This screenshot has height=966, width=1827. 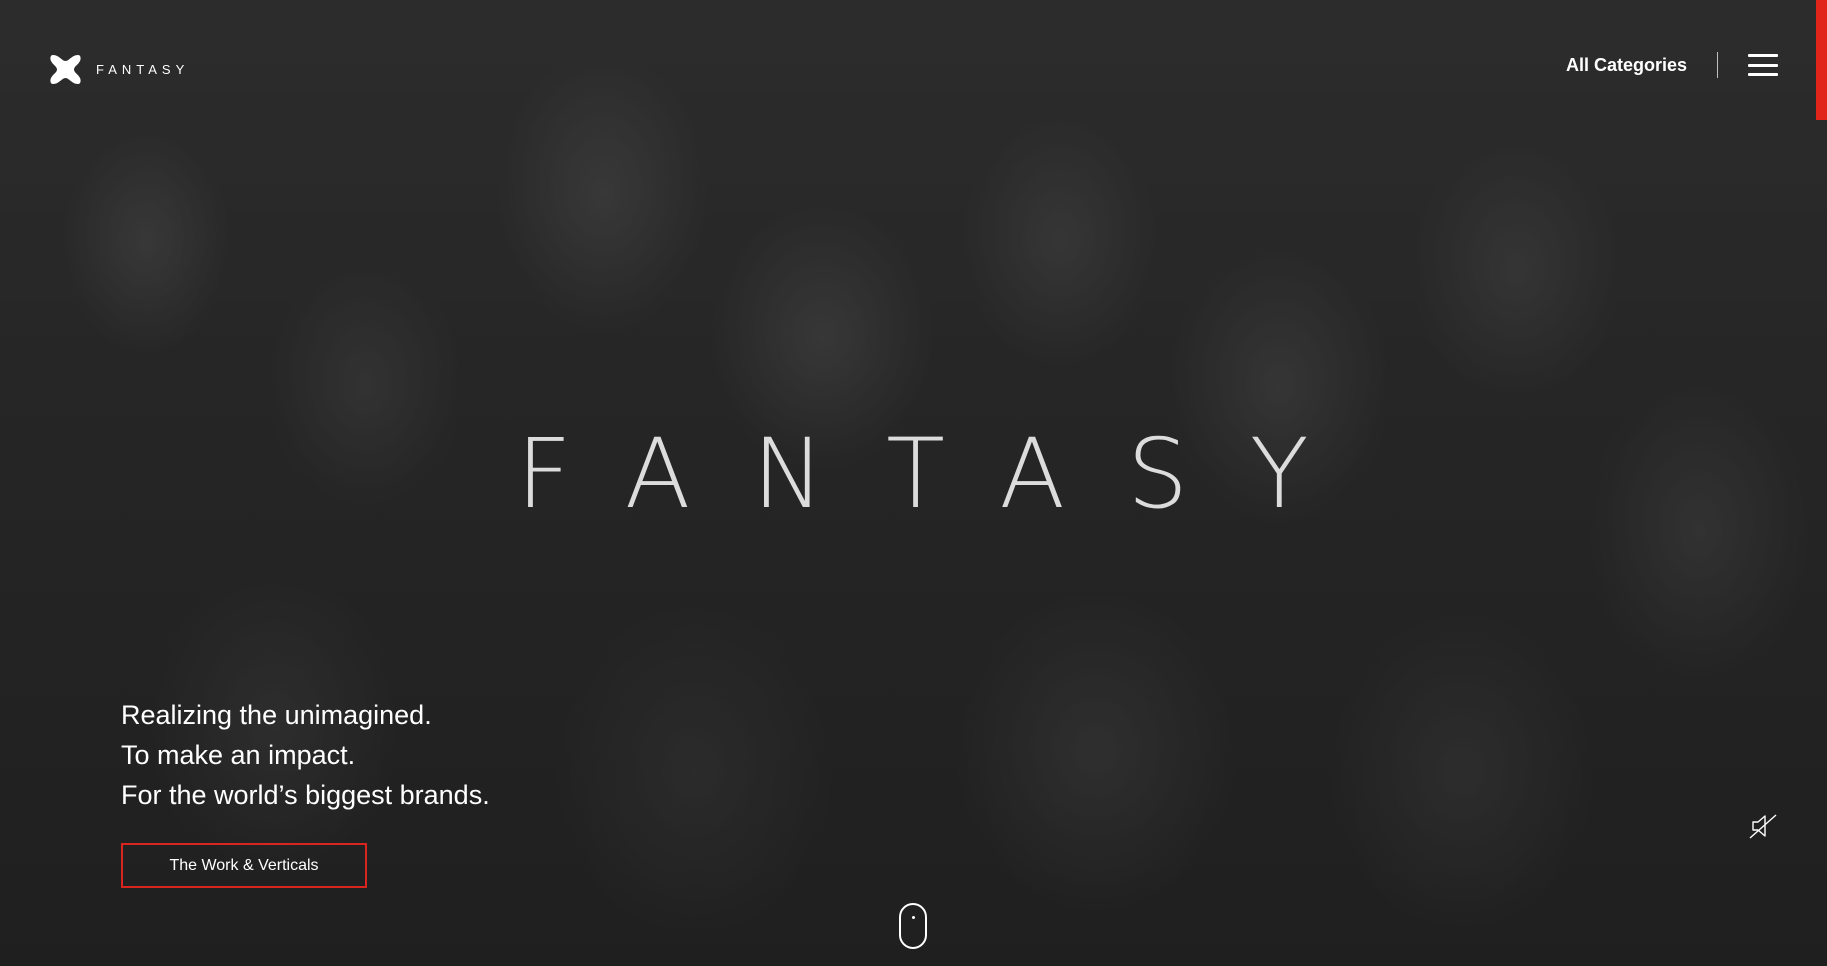 What do you see at coordinates (276, 715) in the screenshot?
I see `tagline-line: Realizing the unimagined.` at bounding box center [276, 715].